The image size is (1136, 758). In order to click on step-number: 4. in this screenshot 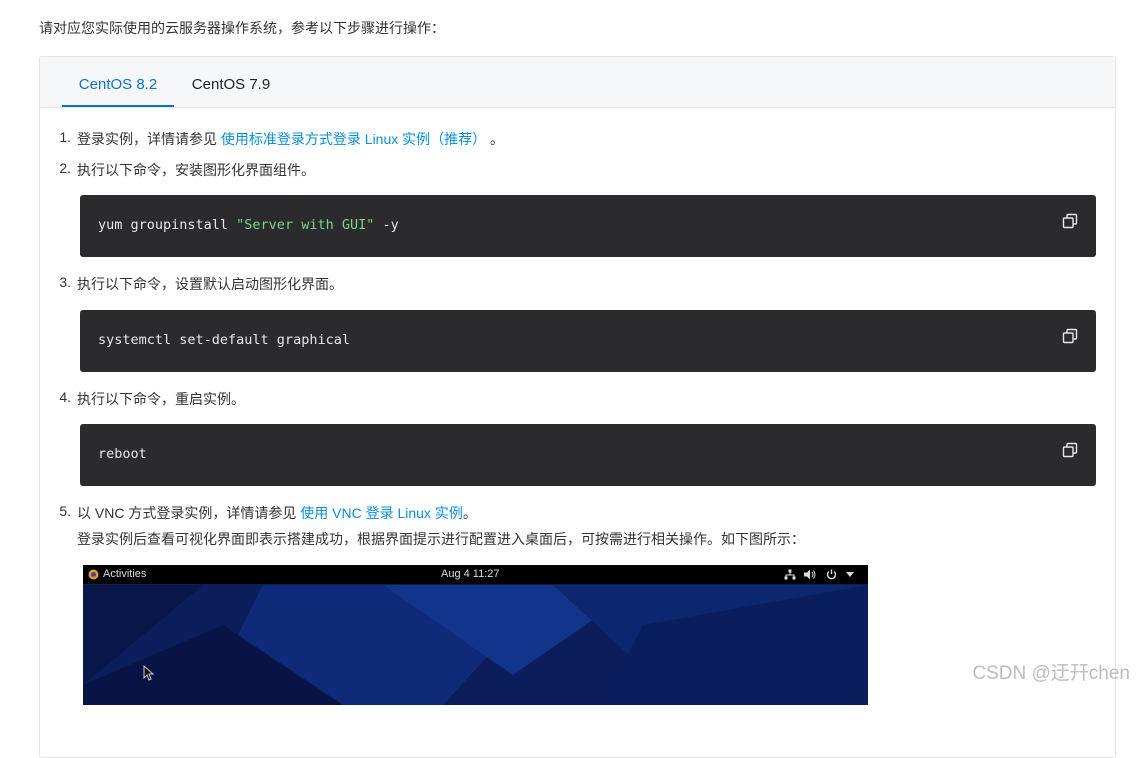, I will do `click(65, 397)`.